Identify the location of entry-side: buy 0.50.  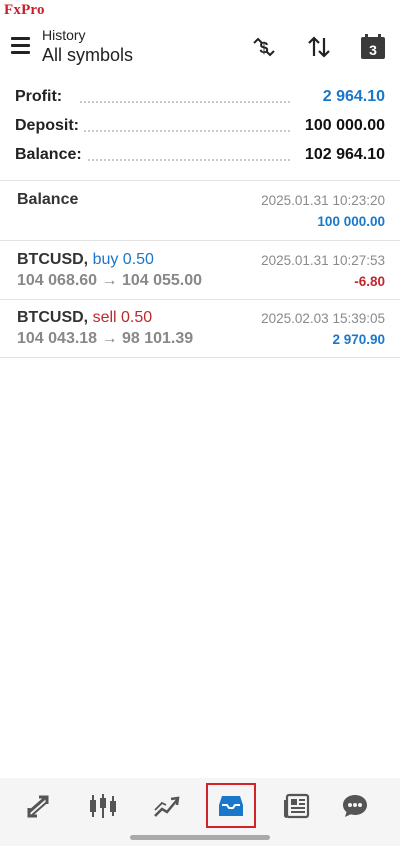
(123, 259).